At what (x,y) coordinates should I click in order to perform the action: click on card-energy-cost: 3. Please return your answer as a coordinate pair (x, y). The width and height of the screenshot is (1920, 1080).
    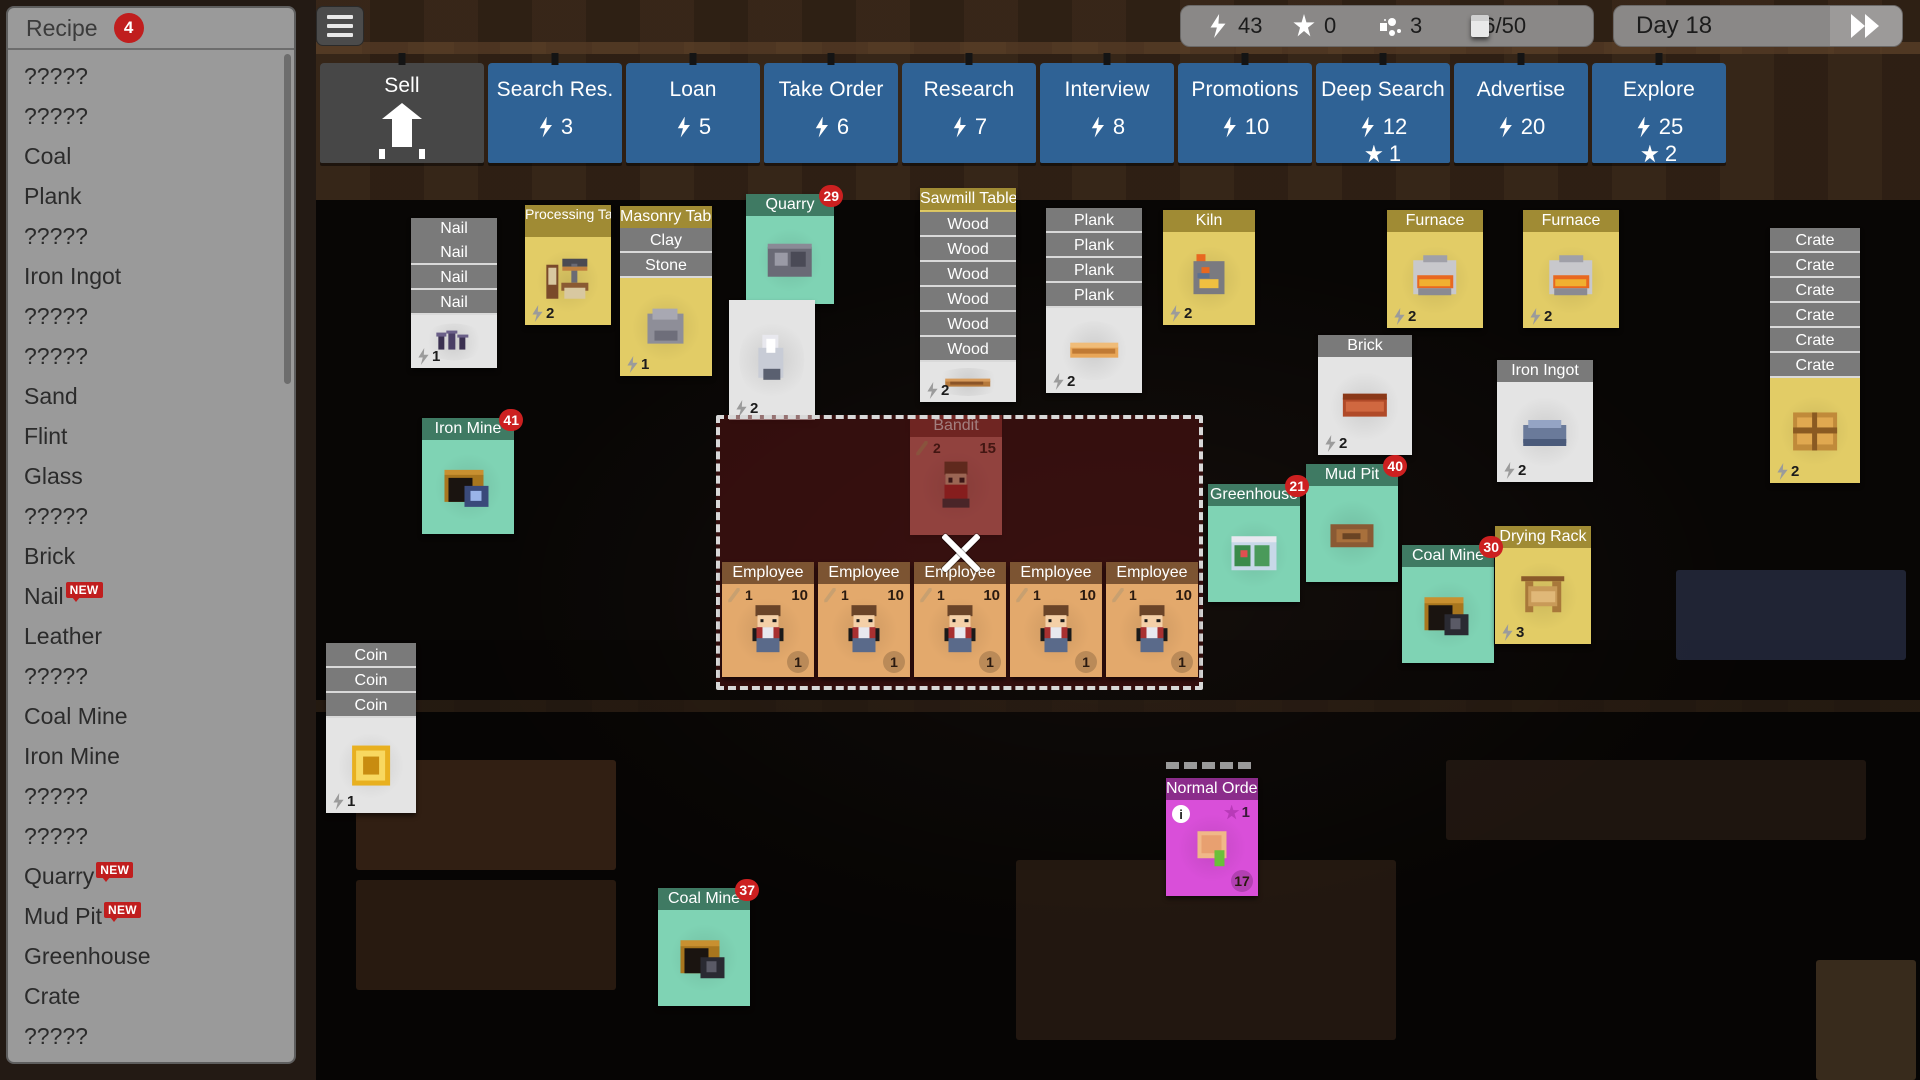
    Looking at the image, I should click on (1512, 632).